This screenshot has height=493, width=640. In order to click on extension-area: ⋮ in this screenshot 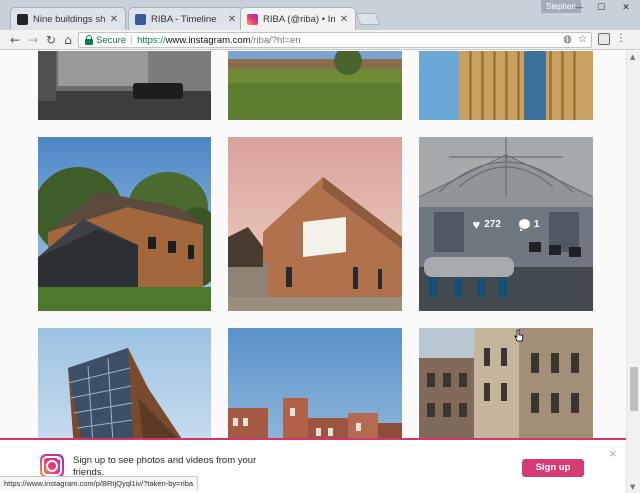, I will do `click(612, 39)`.